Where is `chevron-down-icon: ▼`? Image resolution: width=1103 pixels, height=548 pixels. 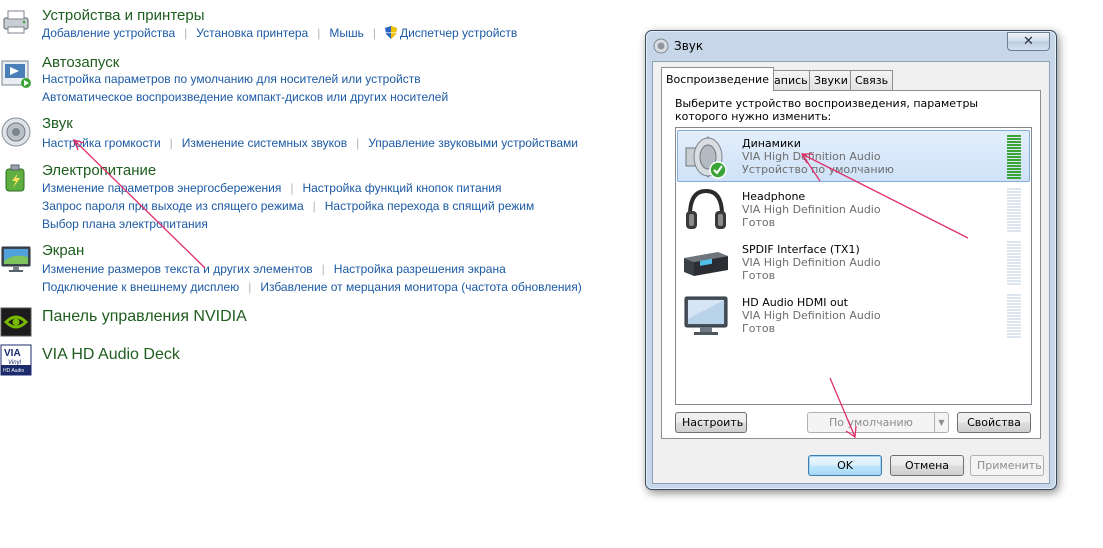
chevron-down-icon: ▼ is located at coordinates (941, 422).